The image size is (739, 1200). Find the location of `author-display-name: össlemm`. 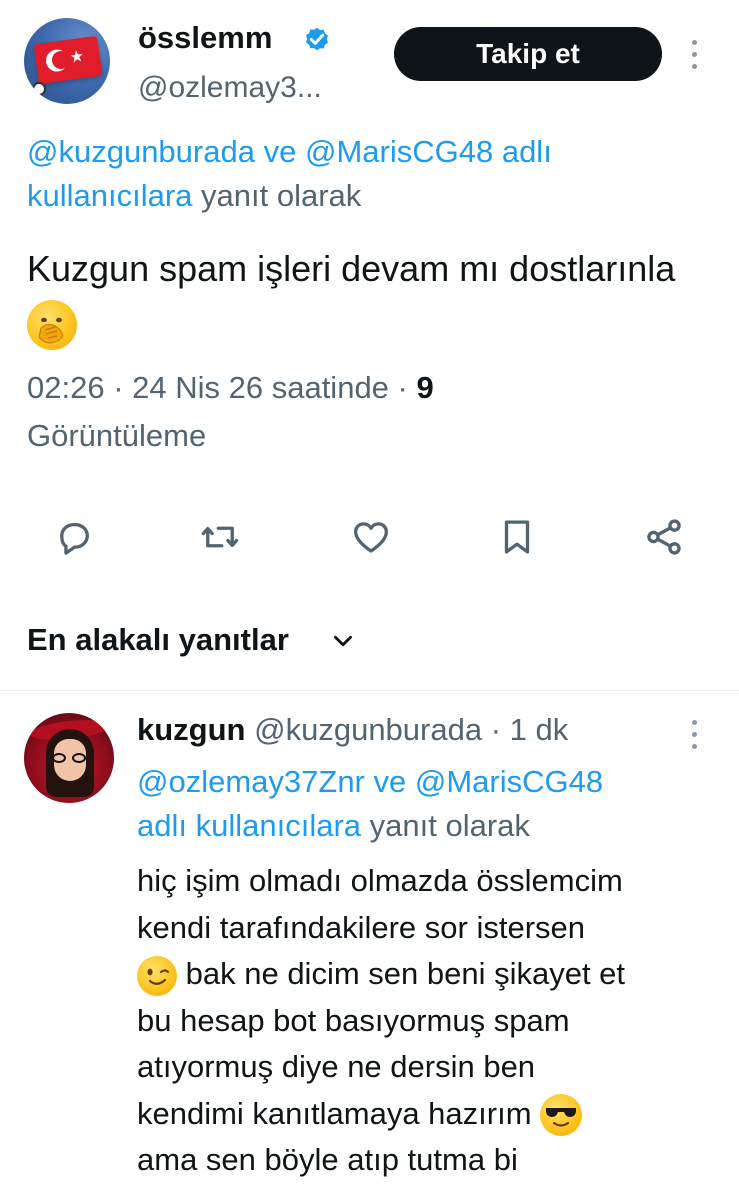

author-display-name: össlemm is located at coordinates (205, 38).